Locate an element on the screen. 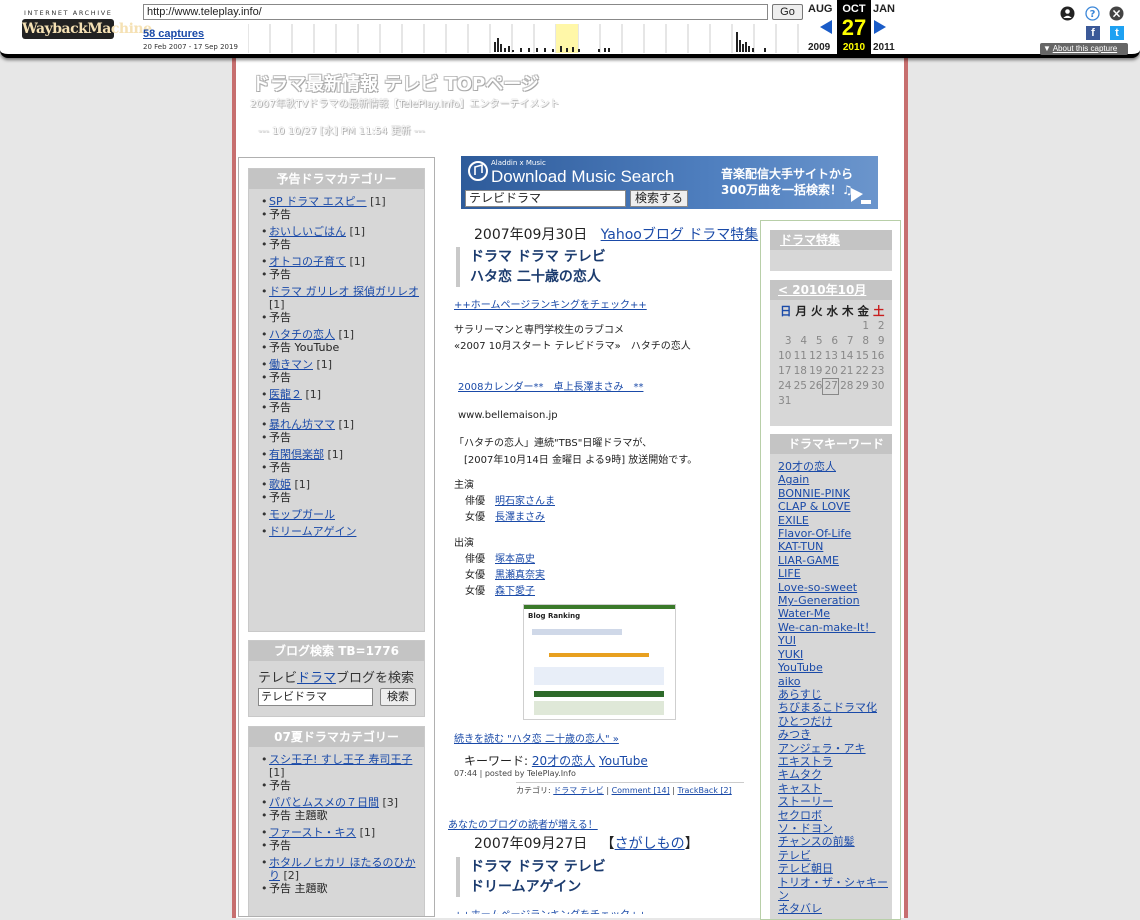 The width and height of the screenshot is (1140, 920). keyword-link: Love-so-sweet is located at coordinates (817, 587).